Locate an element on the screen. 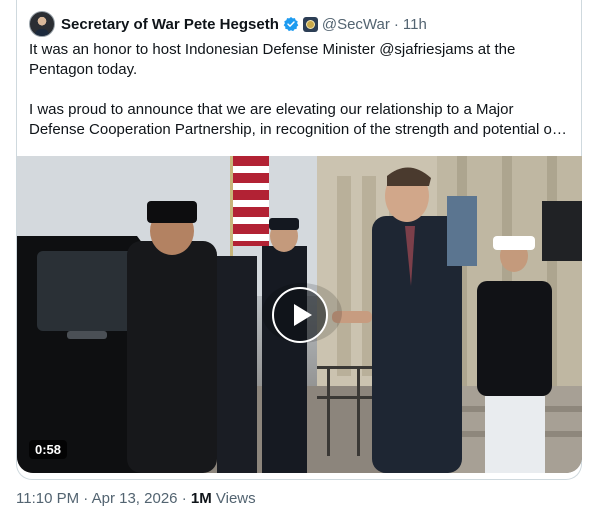 Image resolution: width=599 pixels, height=517 pixels. tweet-line: Pentagon today. is located at coordinates (83, 69).